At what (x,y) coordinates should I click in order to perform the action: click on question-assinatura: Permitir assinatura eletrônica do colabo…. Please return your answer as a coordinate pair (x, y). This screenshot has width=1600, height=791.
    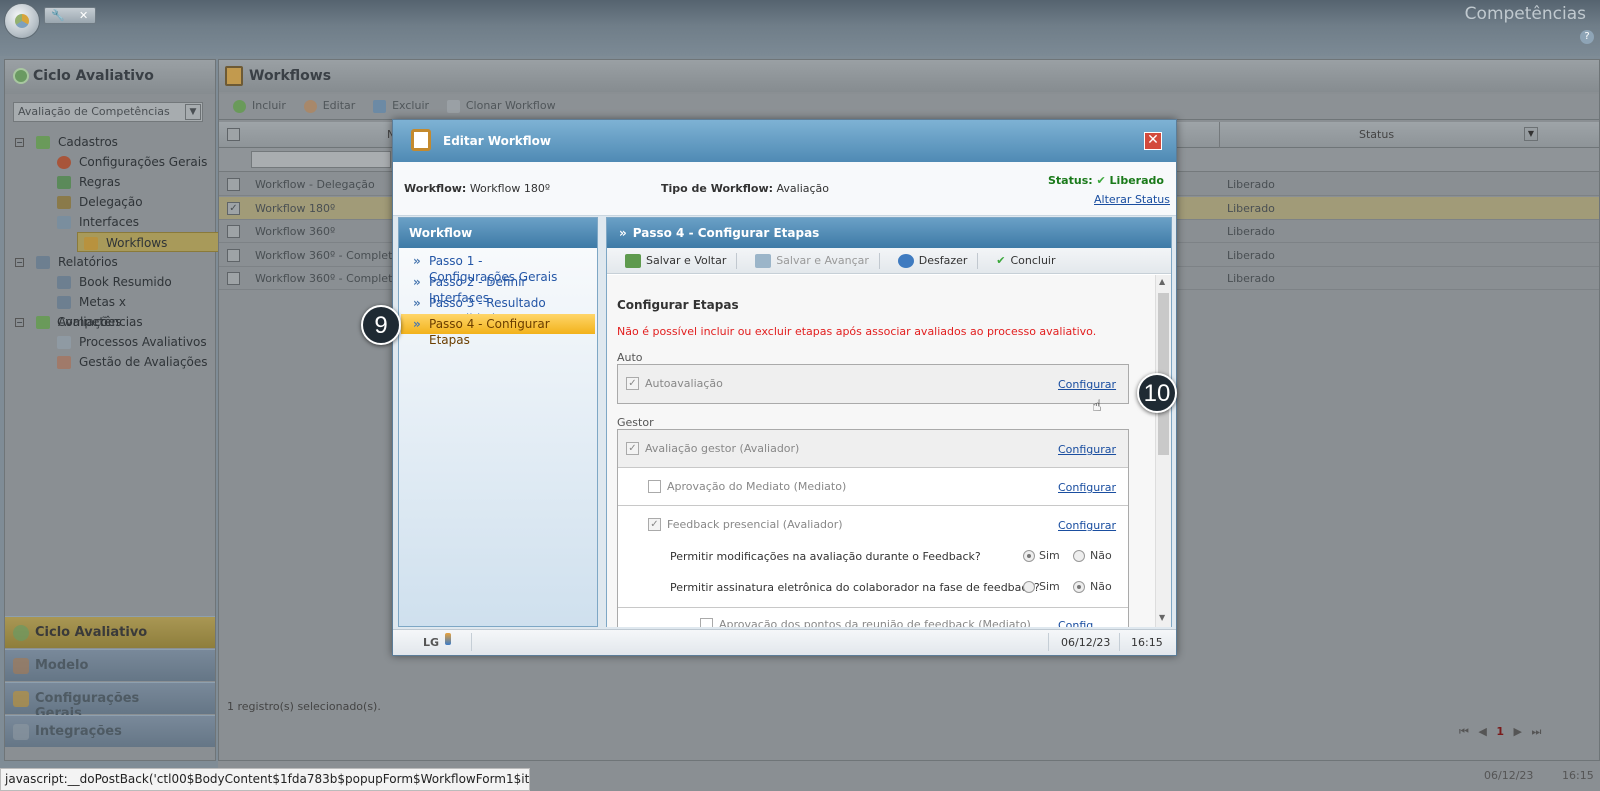
    Looking at the image, I should click on (855, 587).